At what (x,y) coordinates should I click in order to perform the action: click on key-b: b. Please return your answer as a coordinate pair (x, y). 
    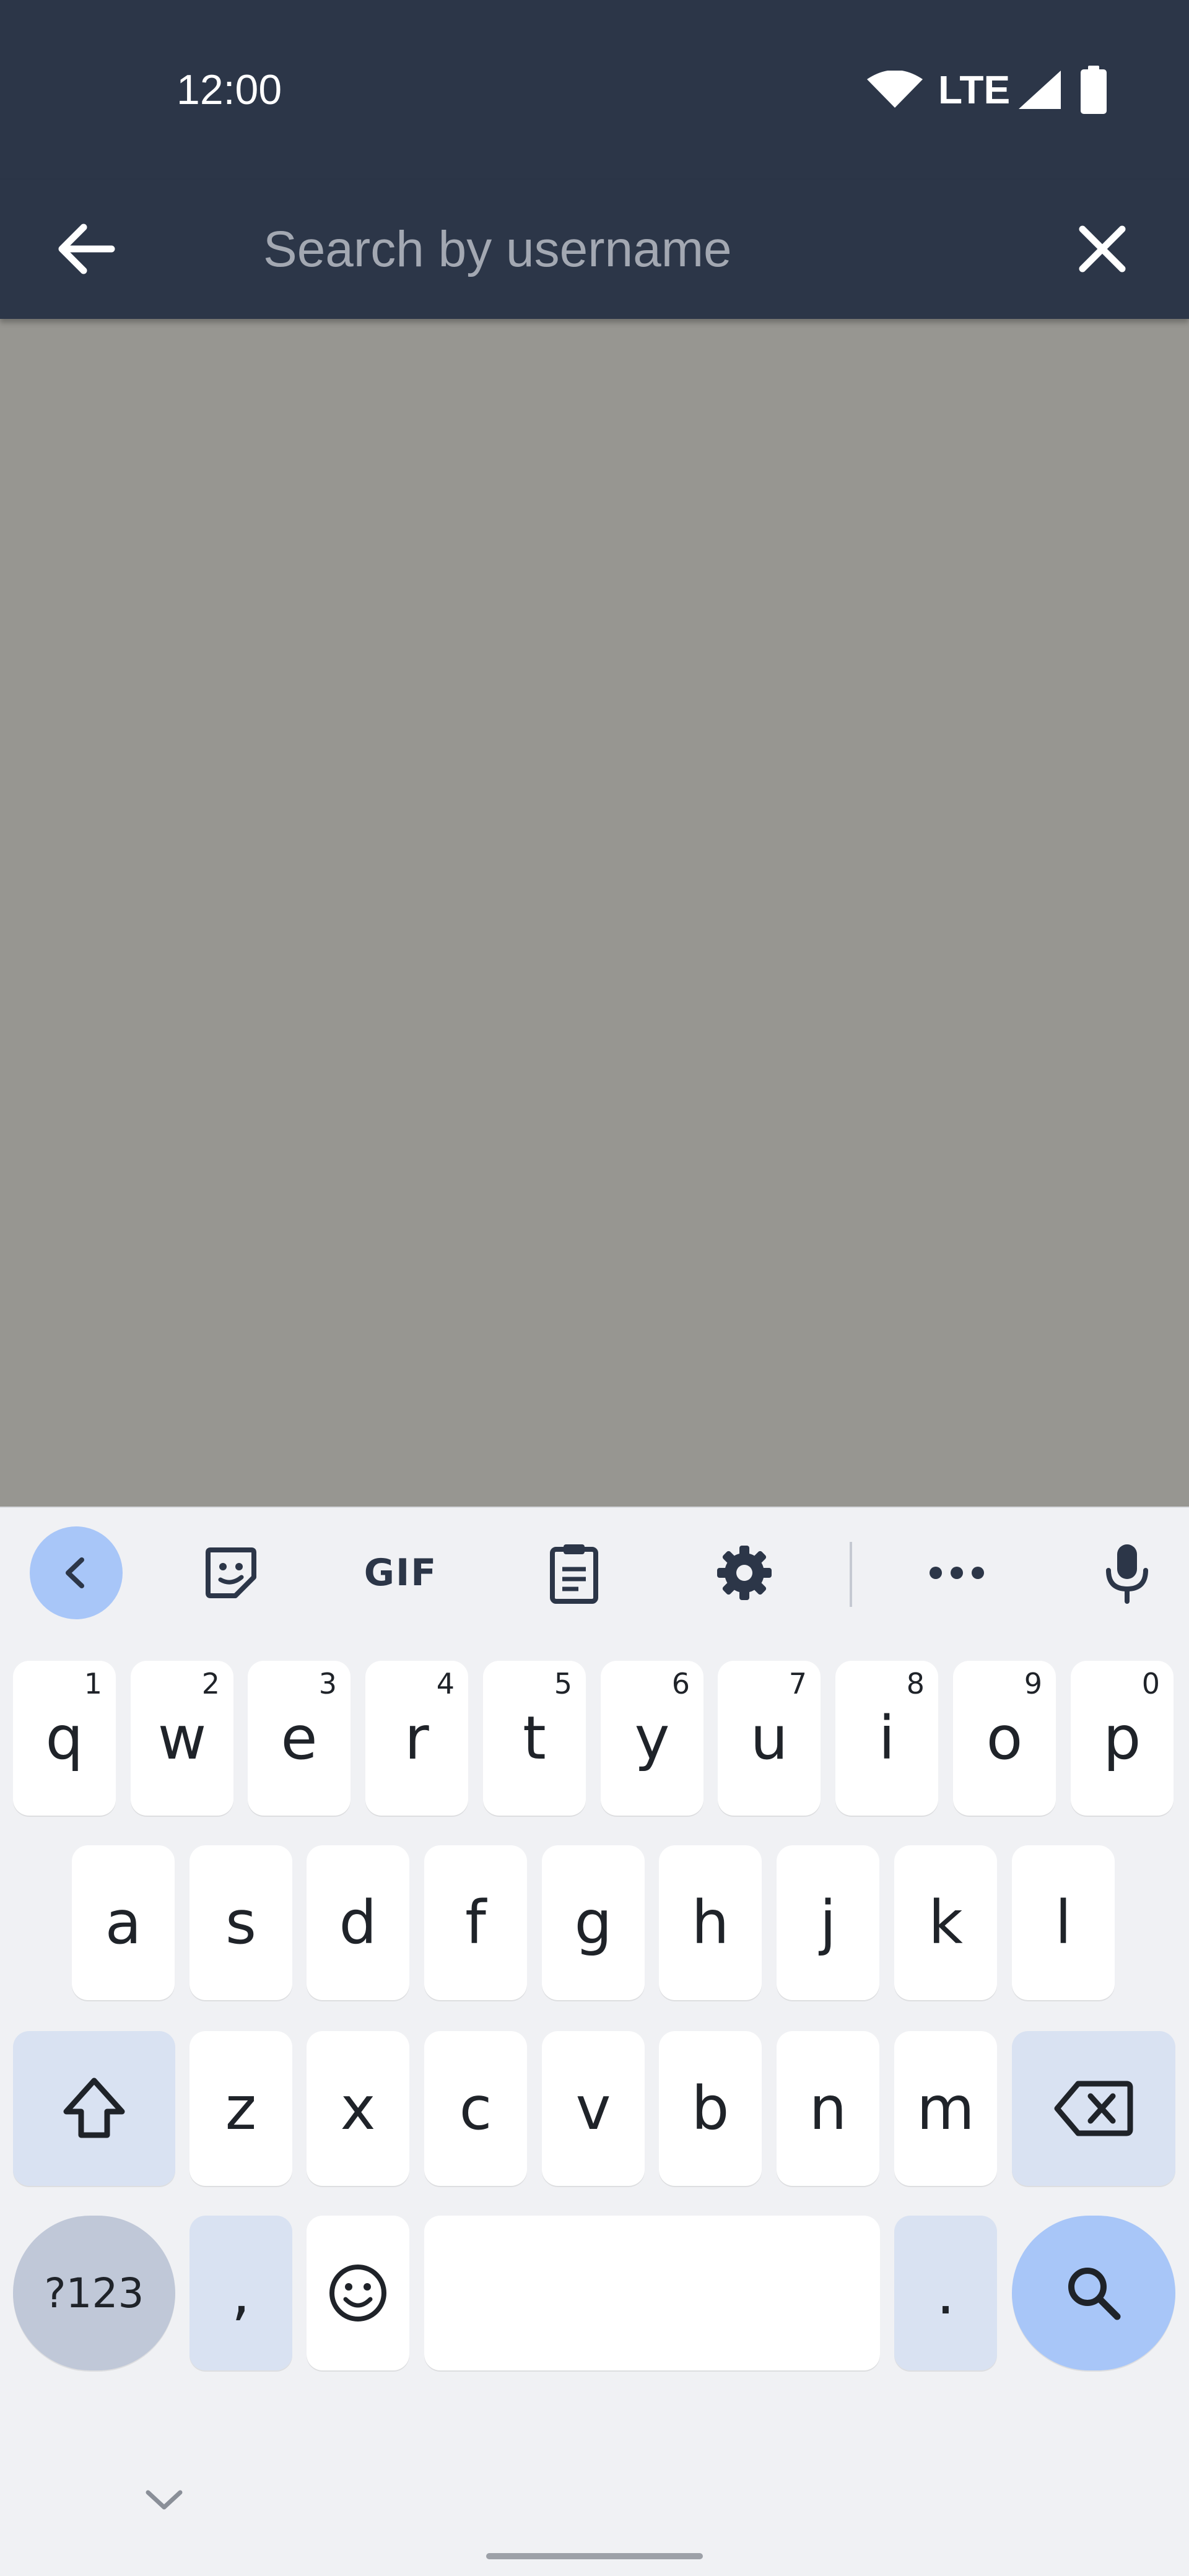
    Looking at the image, I should click on (710, 2108).